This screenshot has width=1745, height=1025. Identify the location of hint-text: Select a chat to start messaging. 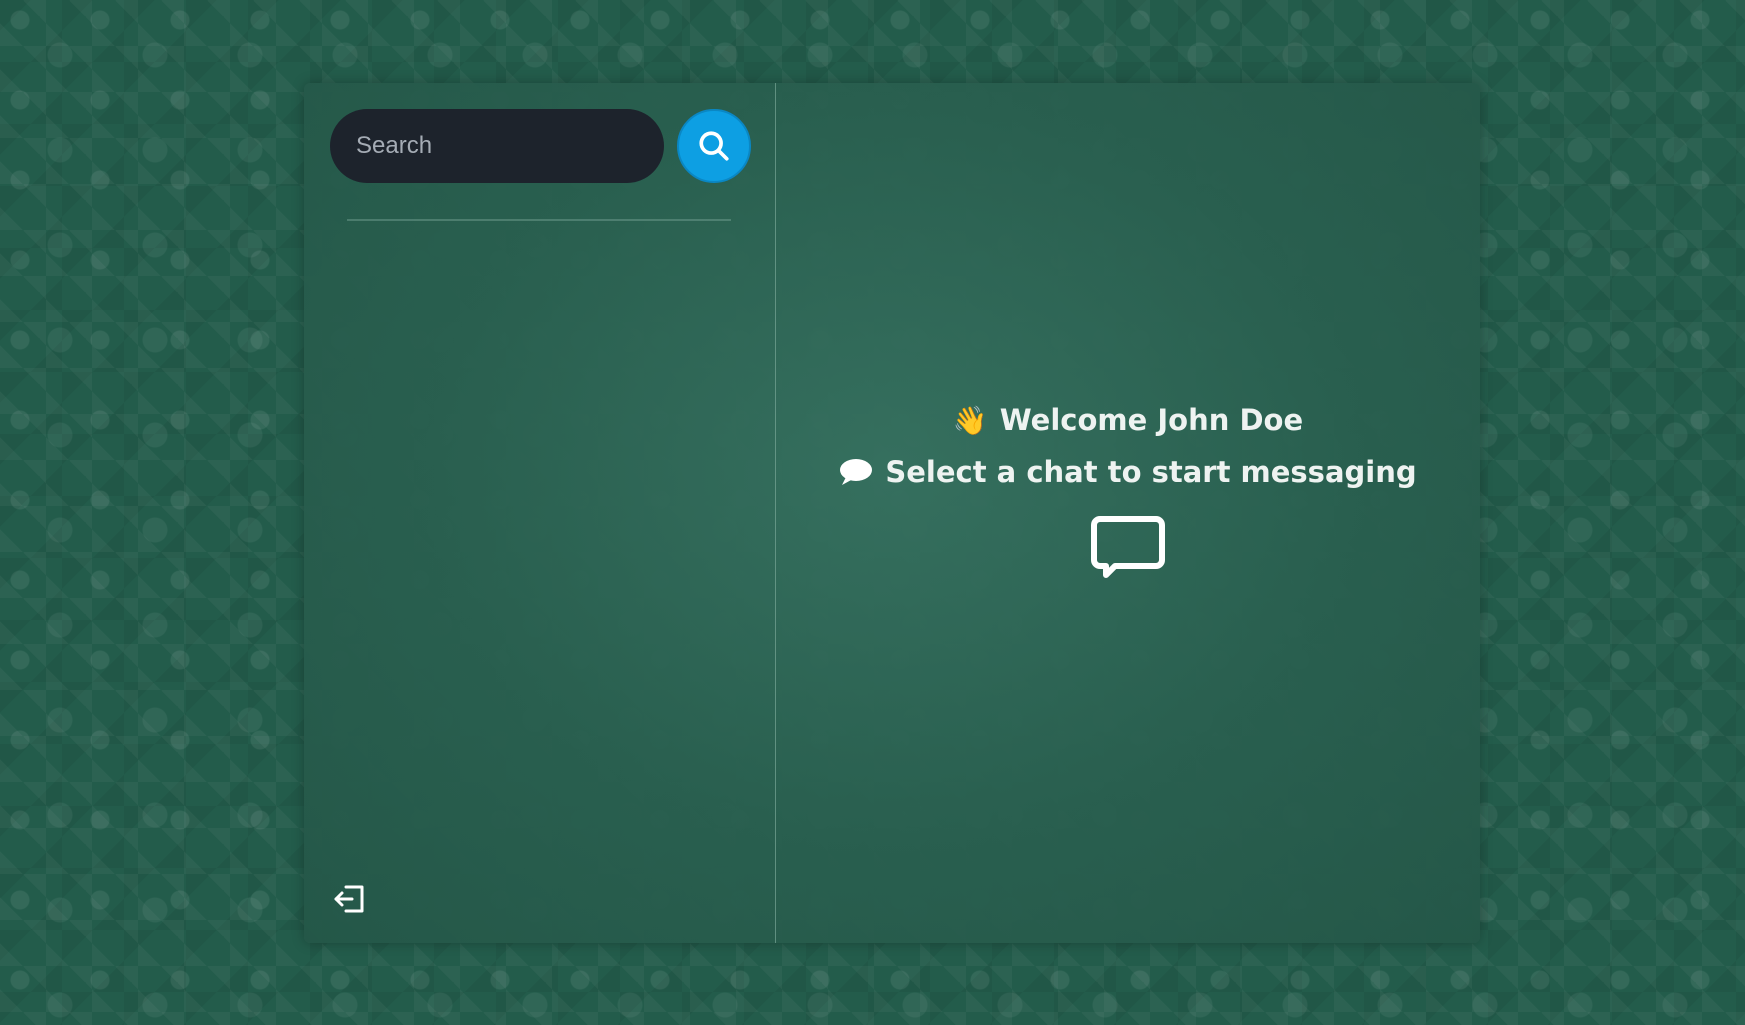
(1151, 472).